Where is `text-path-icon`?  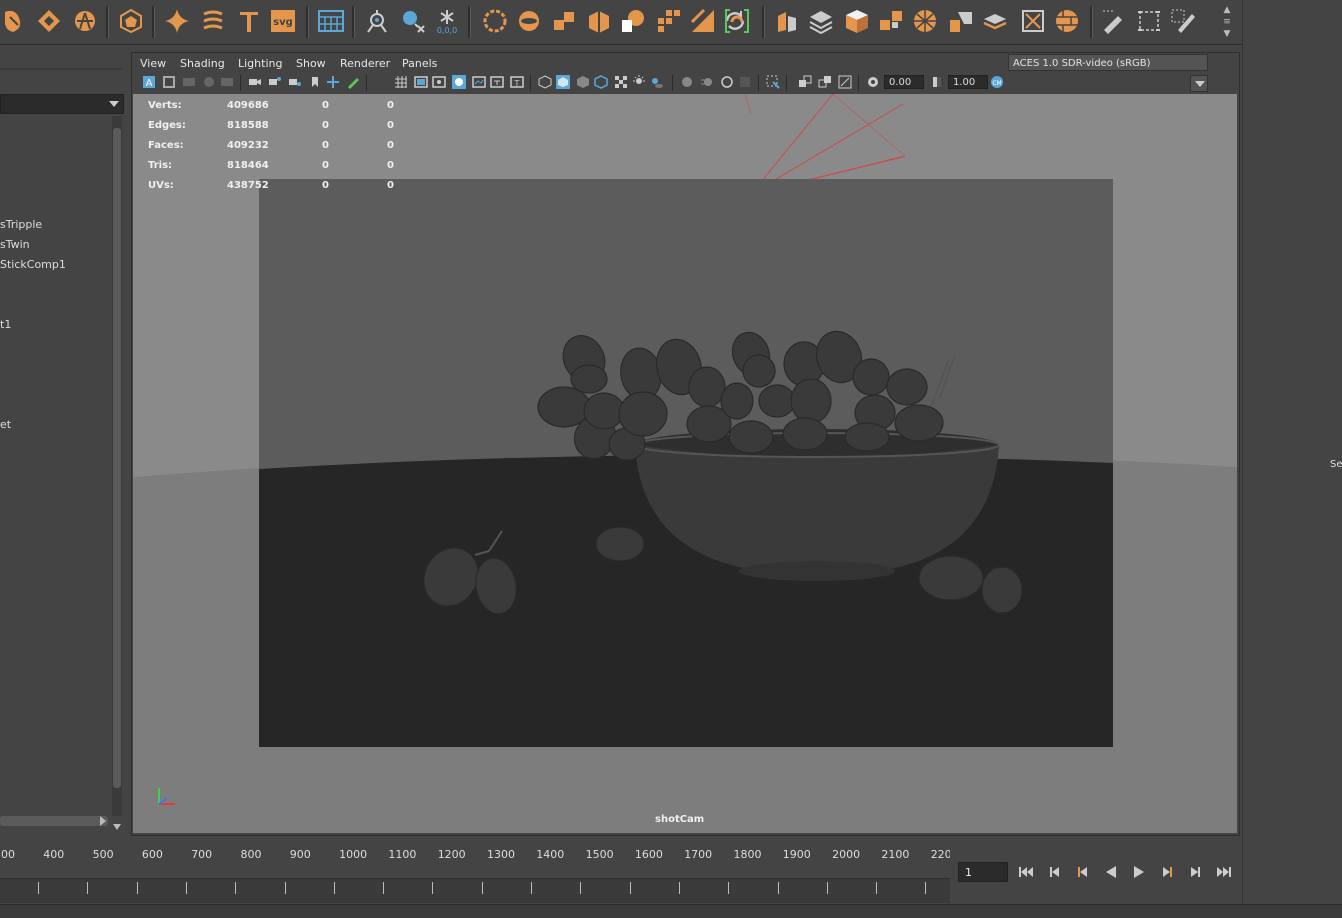 text-path-icon is located at coordinates (213, 21).